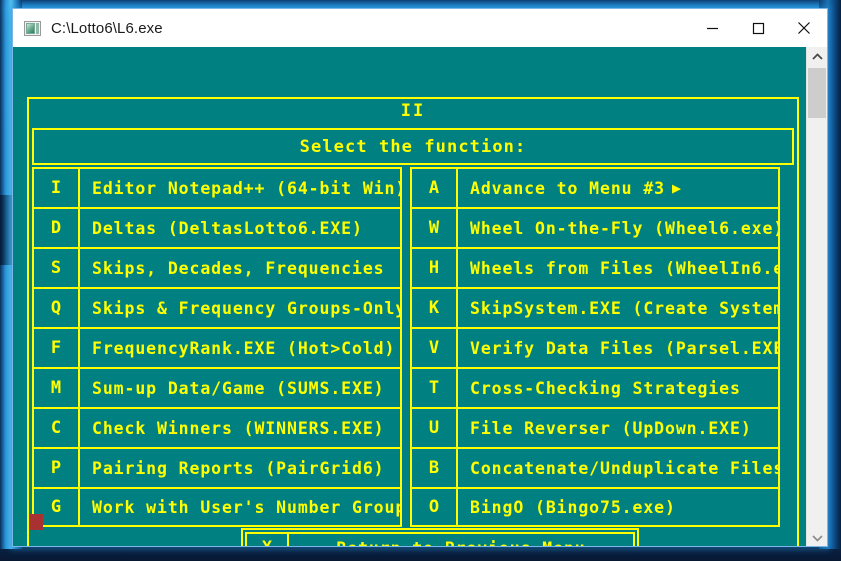  I want to click on taskbar-strip, so click(420, 555).